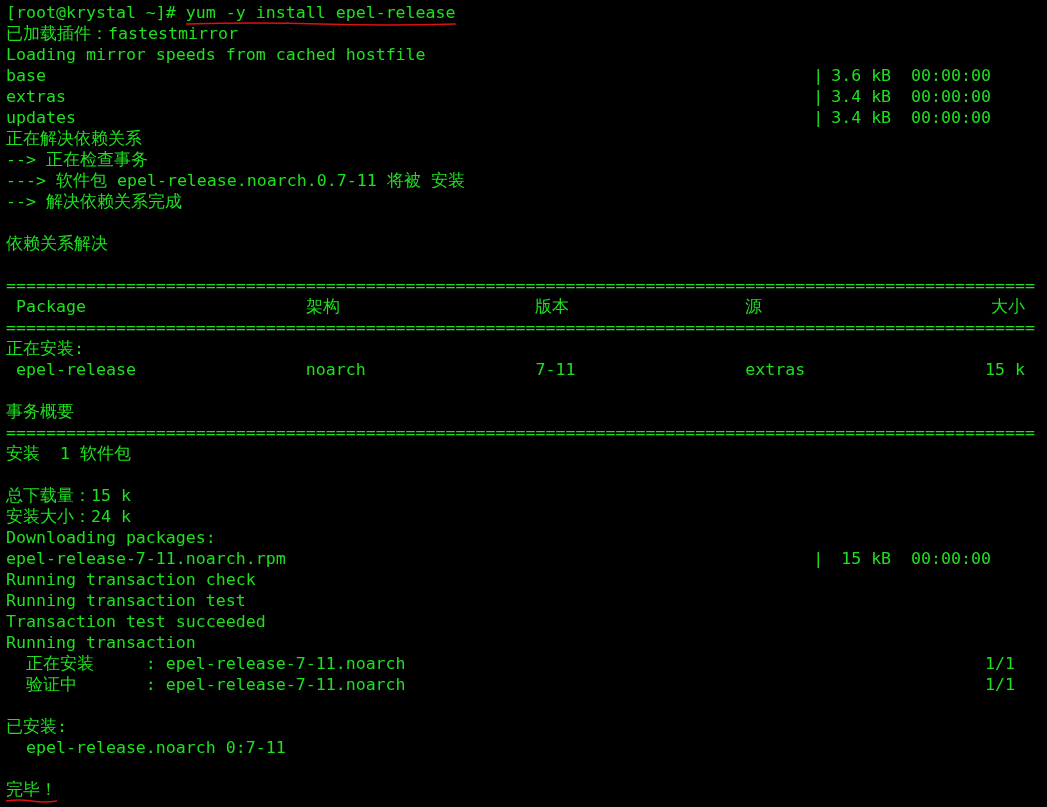  What do you see at coordinates (41, 117) in the screenshot?
I see `repo-name: updates` at bounding box center [41, 117].